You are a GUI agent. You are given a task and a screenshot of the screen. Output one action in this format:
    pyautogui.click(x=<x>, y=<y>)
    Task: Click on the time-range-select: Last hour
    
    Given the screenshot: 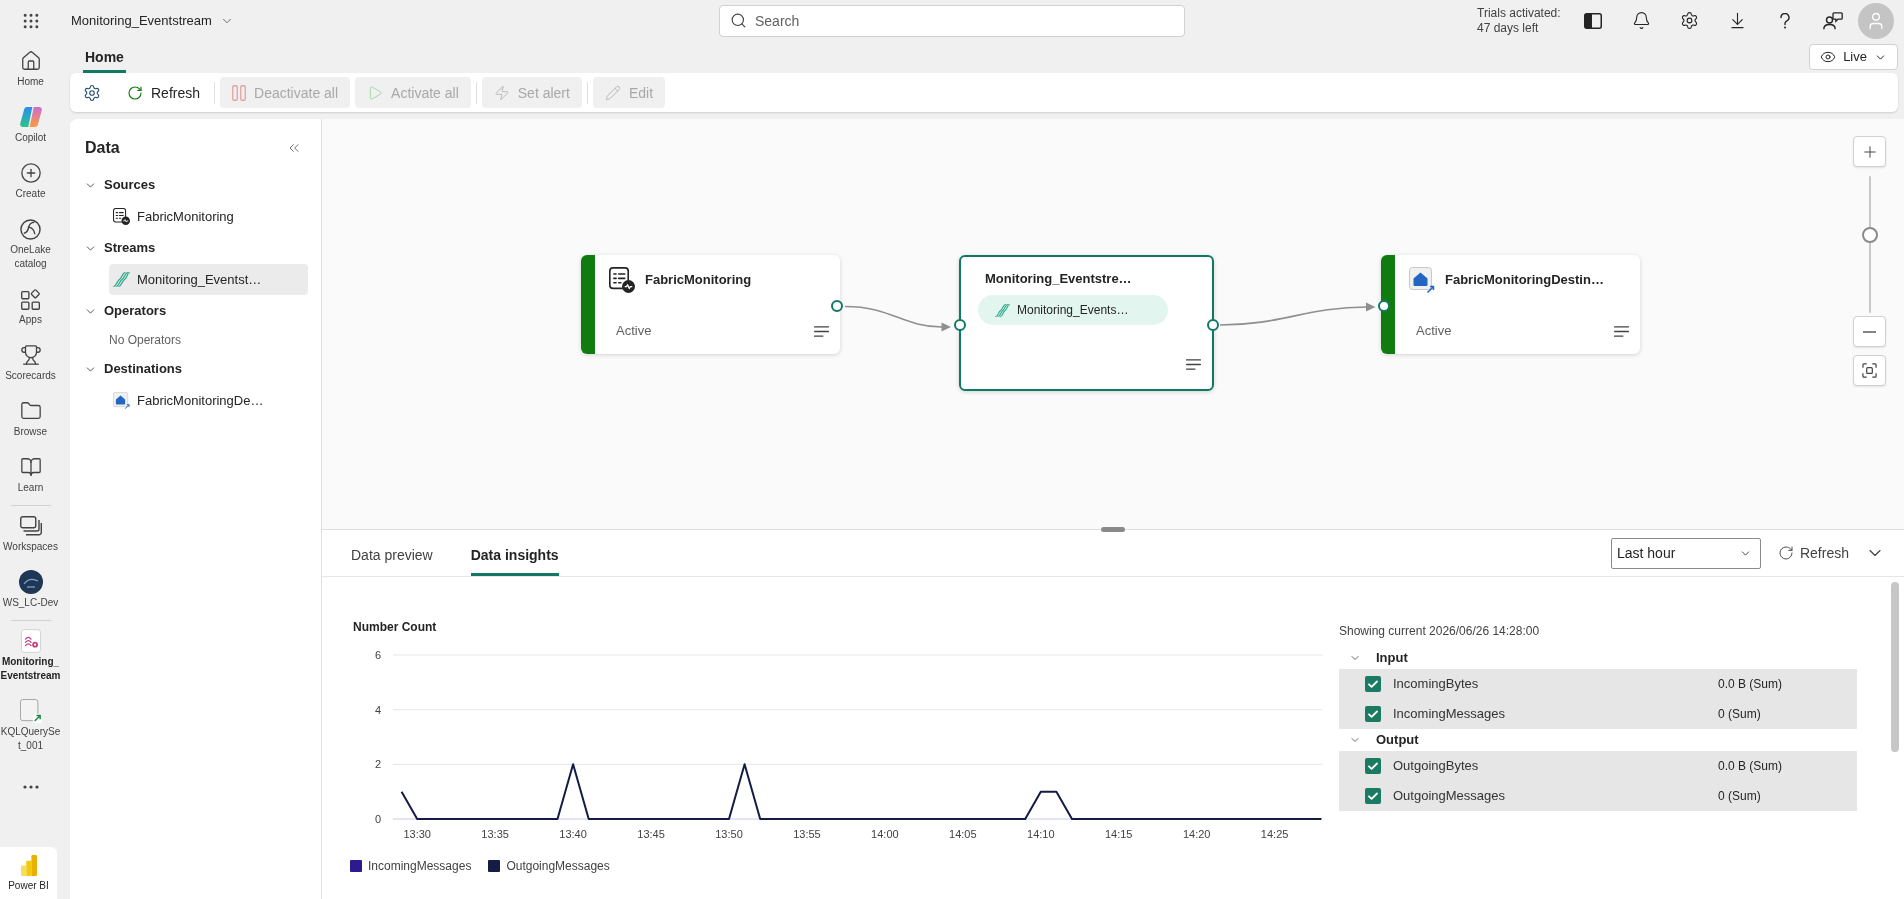 What is the action you would take?
    pyautogui.click(x=1685, y=553)
    